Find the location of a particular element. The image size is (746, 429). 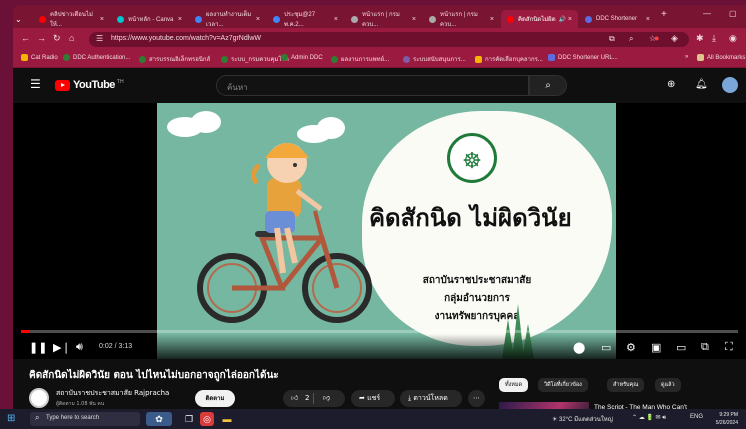

subtitles-icon: ▭ is located at coordinates (606, 347).